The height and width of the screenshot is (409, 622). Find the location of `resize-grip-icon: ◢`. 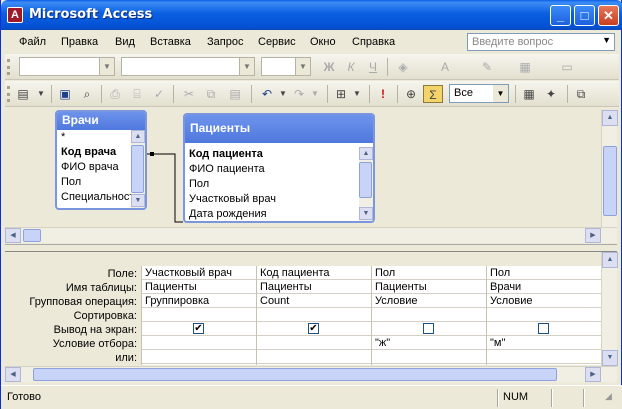

resize-grip-icon: ◢ is located at coordinates (608, 396).